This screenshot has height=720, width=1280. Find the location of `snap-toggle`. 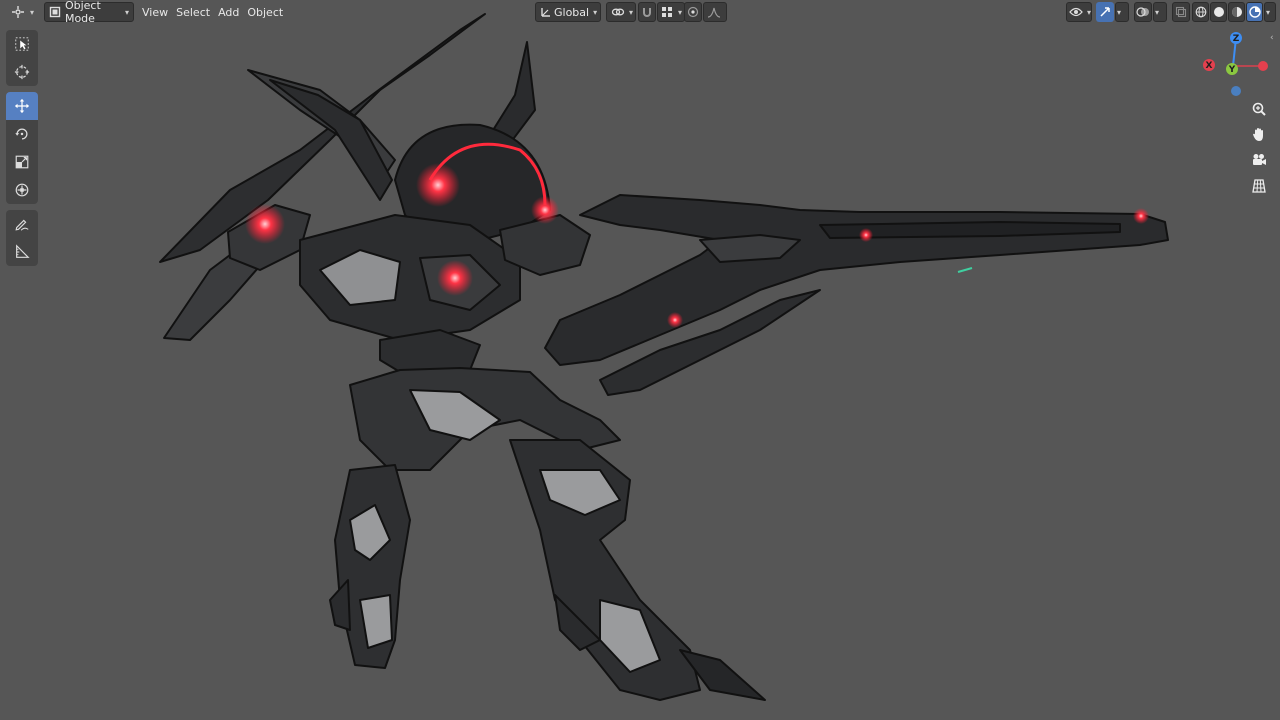

snap-toggle is located at coordinates (647, 12).